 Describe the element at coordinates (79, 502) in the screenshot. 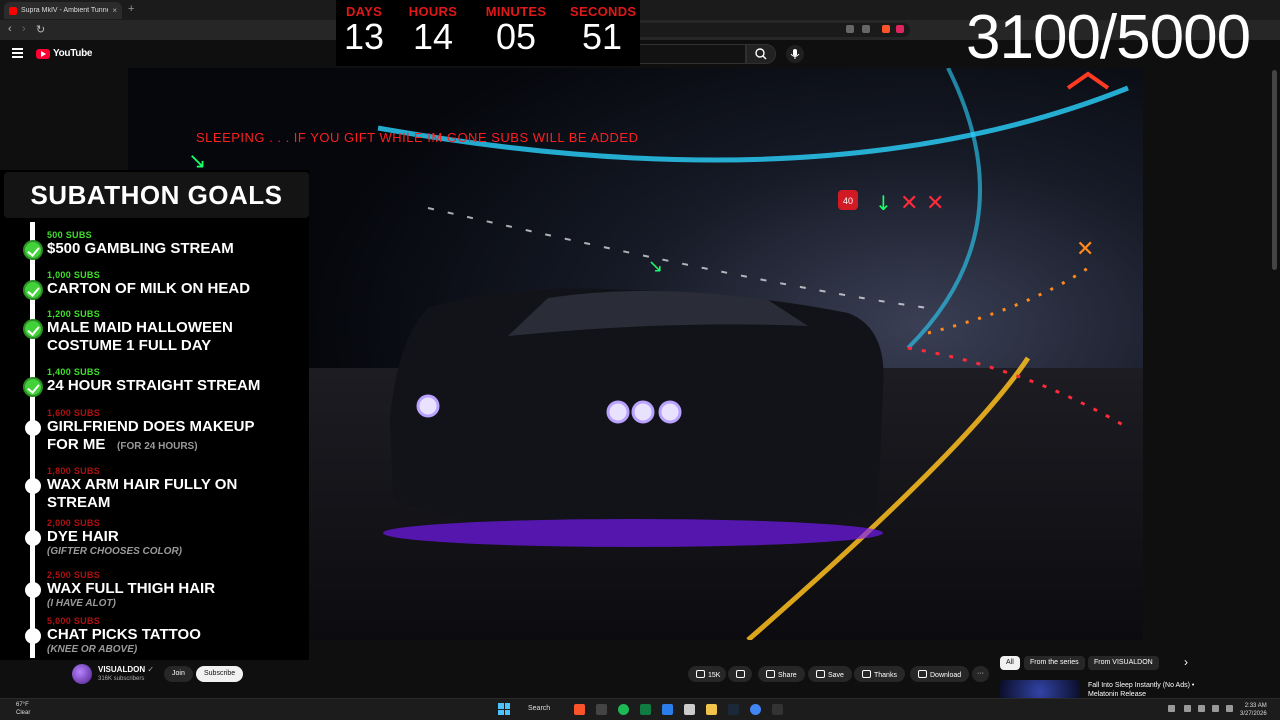

I see `goal-text-line2: STREAM` at that location.